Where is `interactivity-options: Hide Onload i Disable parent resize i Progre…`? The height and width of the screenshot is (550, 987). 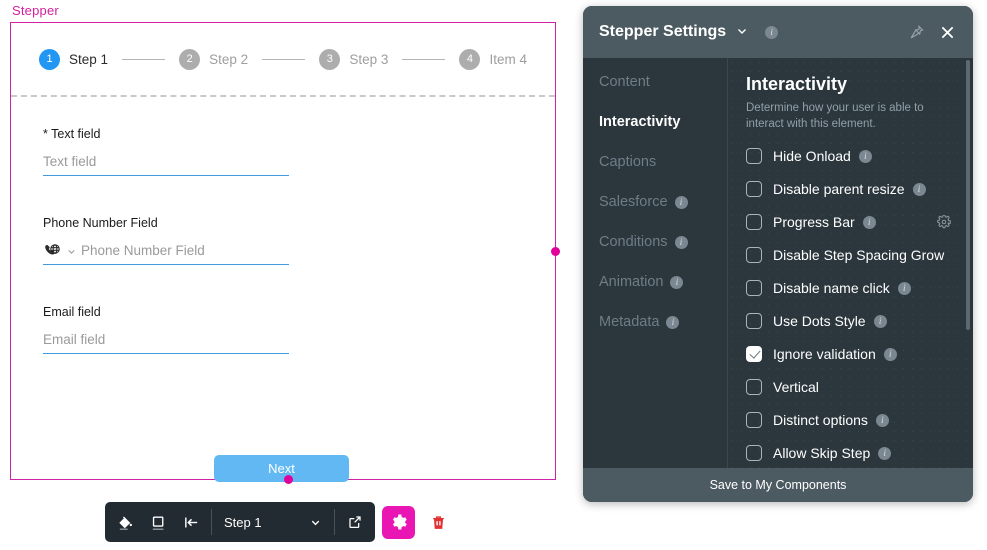 interactivity-options: Hide Onload i Disable parent resize i Progre… is located at coordinates (850, 305).